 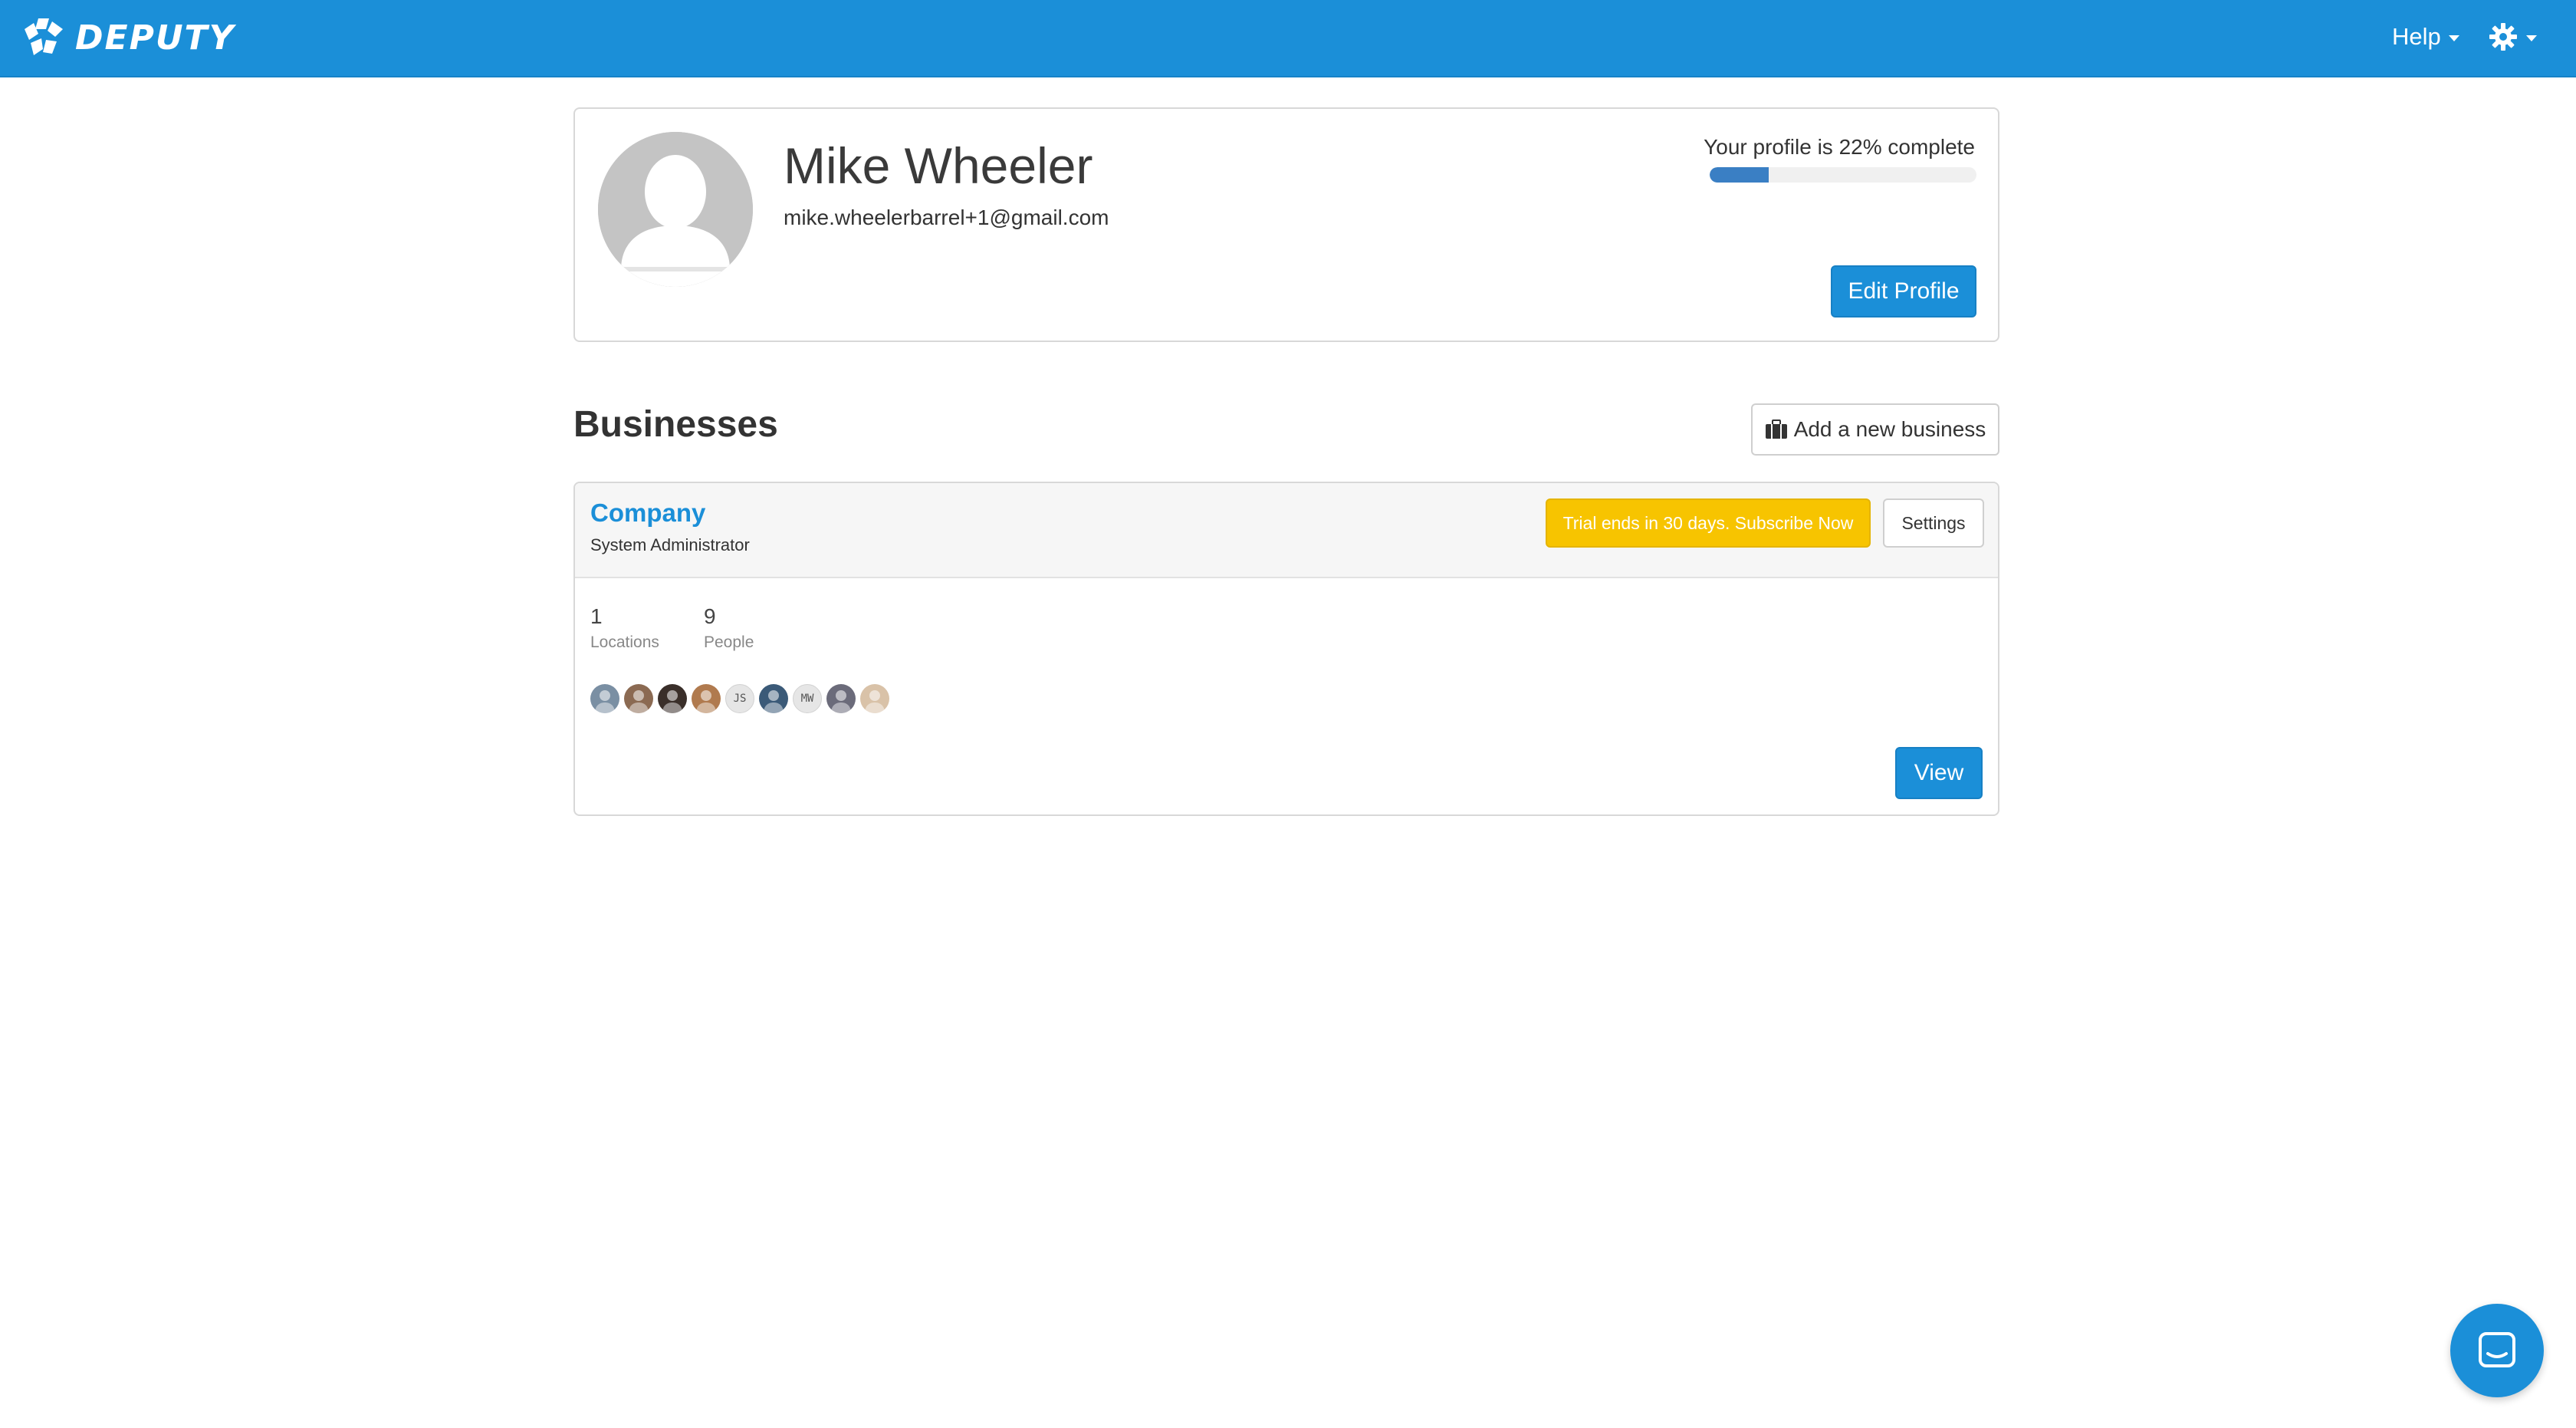 I want to click on avatar-initials: JS, so click(x=740, y=699).